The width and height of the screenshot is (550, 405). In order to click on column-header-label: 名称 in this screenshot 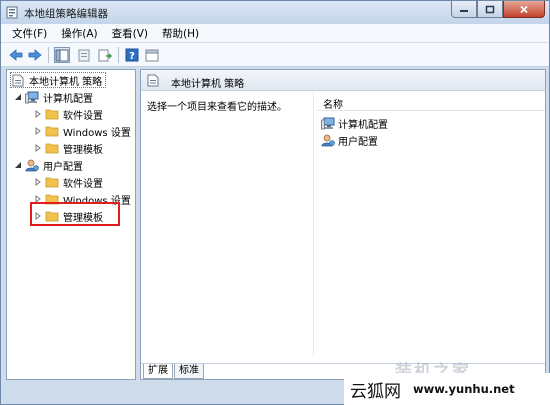, I will do `click(333, 105)`.